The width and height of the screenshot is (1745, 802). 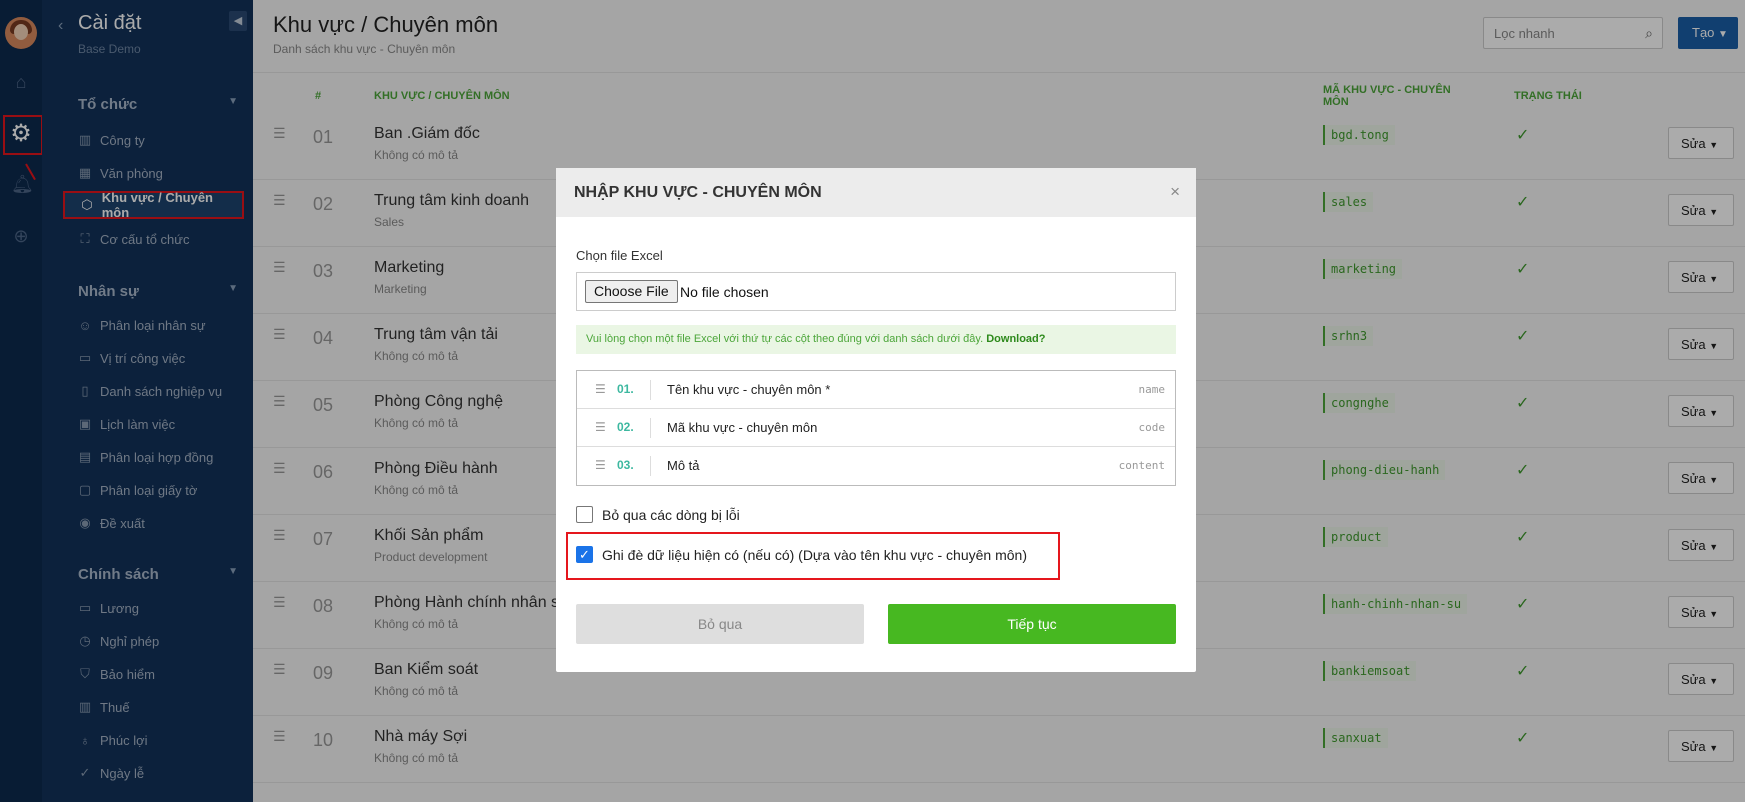 I want to click on modal-header: NHẬP KHU VỰC - CHUYÊN MÔN ×, so click(x=876, y=192).